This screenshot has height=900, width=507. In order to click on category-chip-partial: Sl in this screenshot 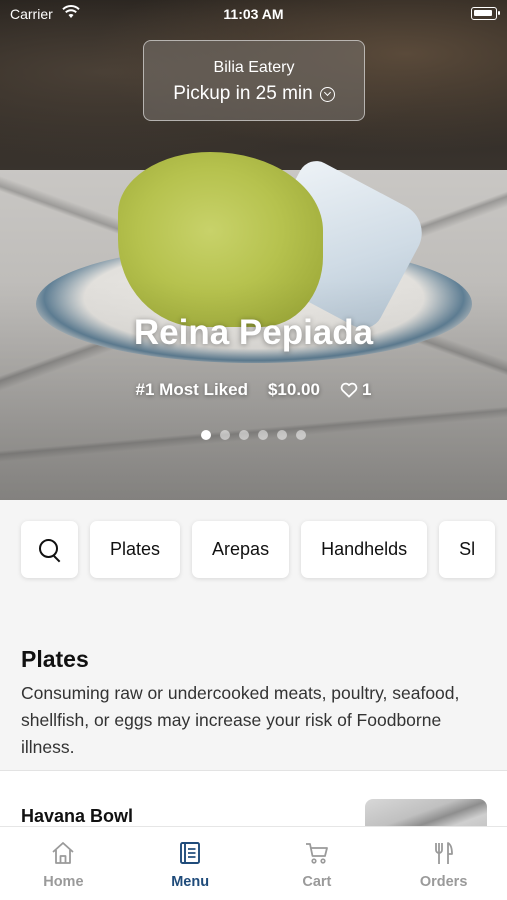, I will do `click(467, 549)`.